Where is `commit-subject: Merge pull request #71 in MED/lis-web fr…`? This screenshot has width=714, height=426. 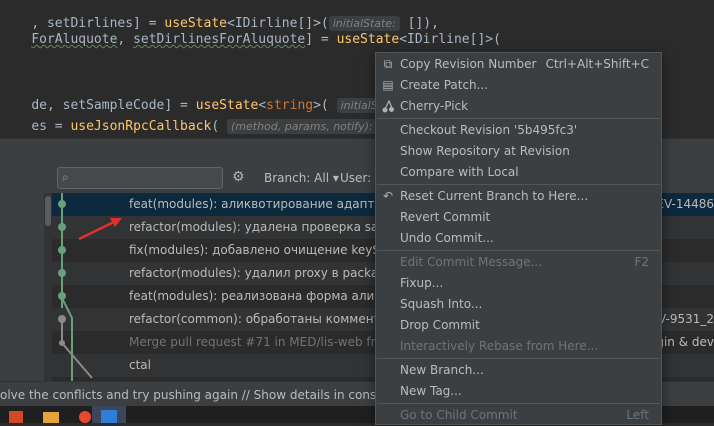
commit-subject: Merge pull request #71 in MED/lis-web fr… is located at coordinates (269, 342).